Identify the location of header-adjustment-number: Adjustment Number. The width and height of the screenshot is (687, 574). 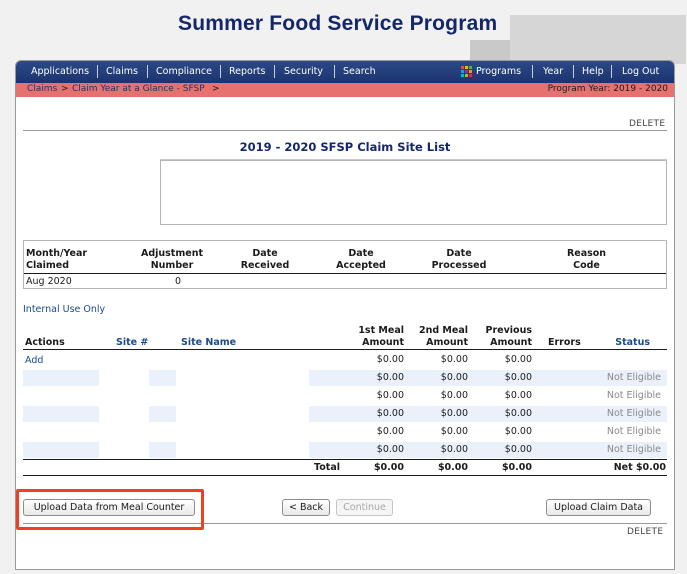
(171, 259).